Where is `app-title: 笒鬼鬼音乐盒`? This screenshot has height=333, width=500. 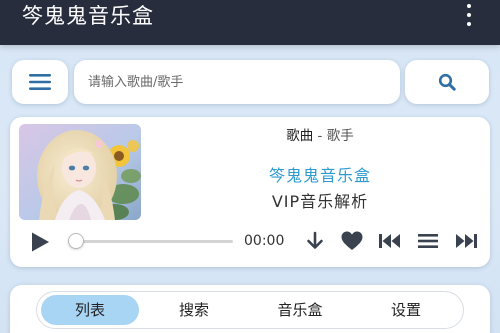
app-title: 笒鬼鬼音乐盒 is located at coordinates (88, 16).